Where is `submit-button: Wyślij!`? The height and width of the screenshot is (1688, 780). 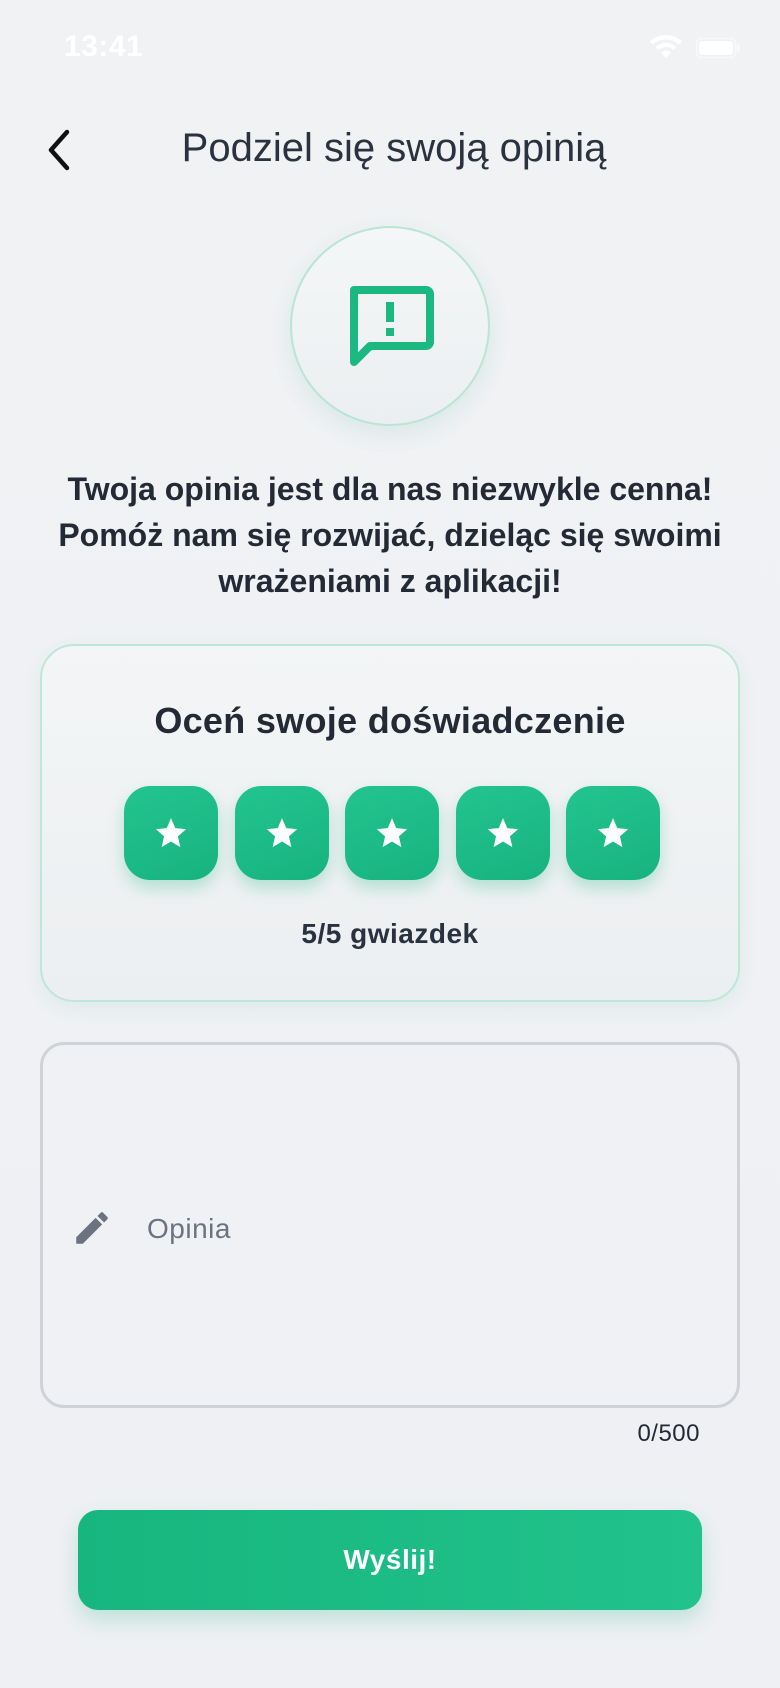 submit-button: Wyślij! is located at coordinates (390, 1560).